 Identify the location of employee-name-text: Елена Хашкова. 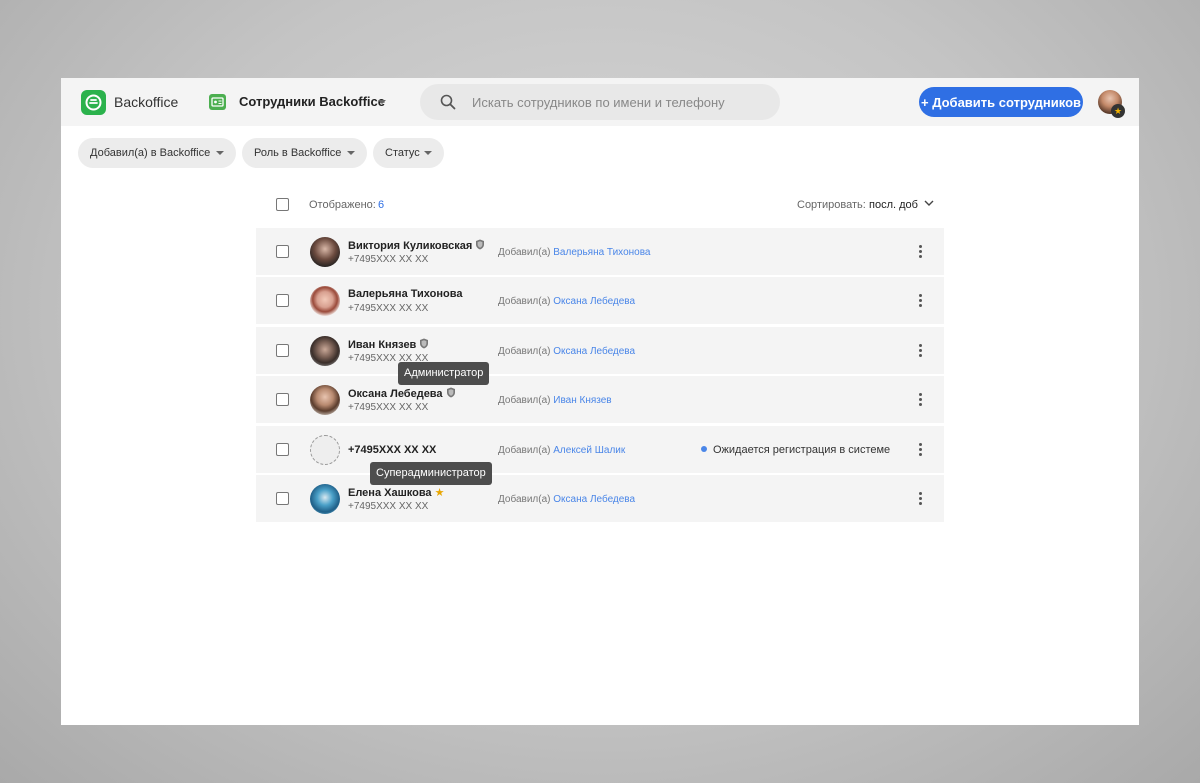
(390, 493).